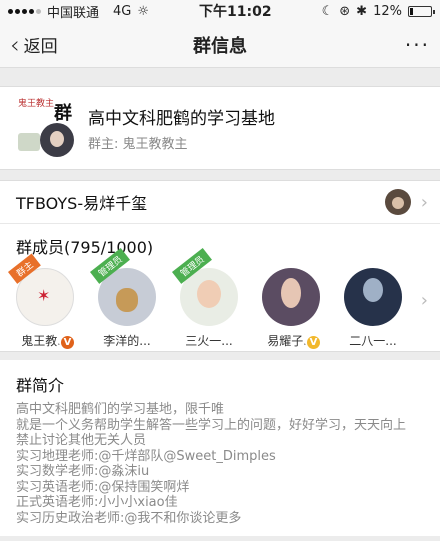 This screenshot has width=440, height=541. Describe the element at coordinates (397, 202) in the screenshot. I see `featured-member-avatar` at that location.